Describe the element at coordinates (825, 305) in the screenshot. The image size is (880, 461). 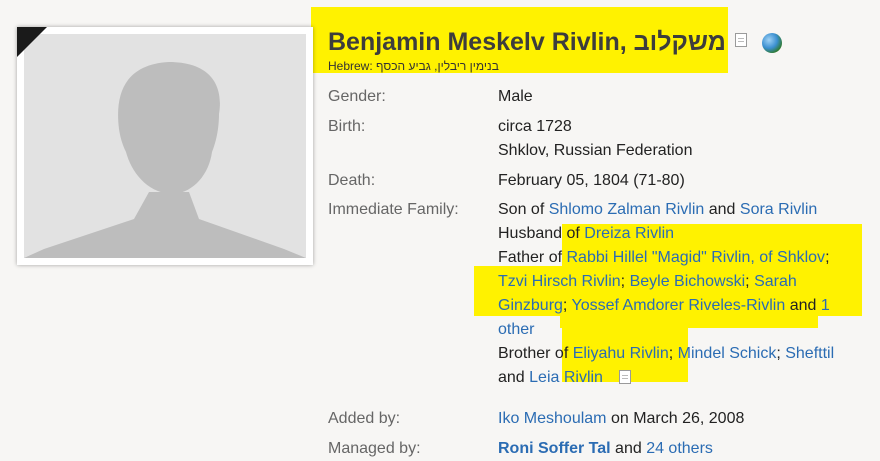
I see `more-children-link: 1` at that location.